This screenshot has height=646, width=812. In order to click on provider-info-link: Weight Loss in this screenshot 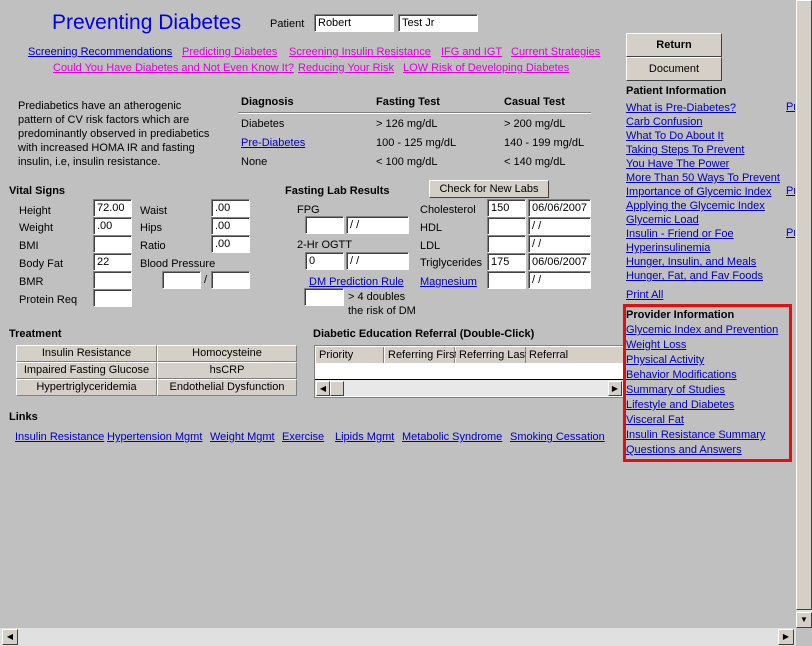, I will do `click(702, 345)`.